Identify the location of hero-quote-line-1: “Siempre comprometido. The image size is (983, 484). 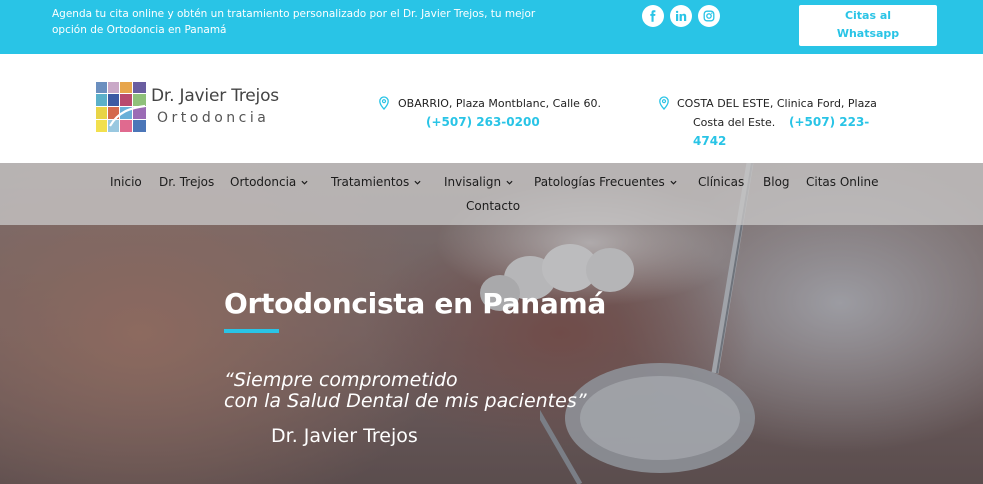
(341, 380).